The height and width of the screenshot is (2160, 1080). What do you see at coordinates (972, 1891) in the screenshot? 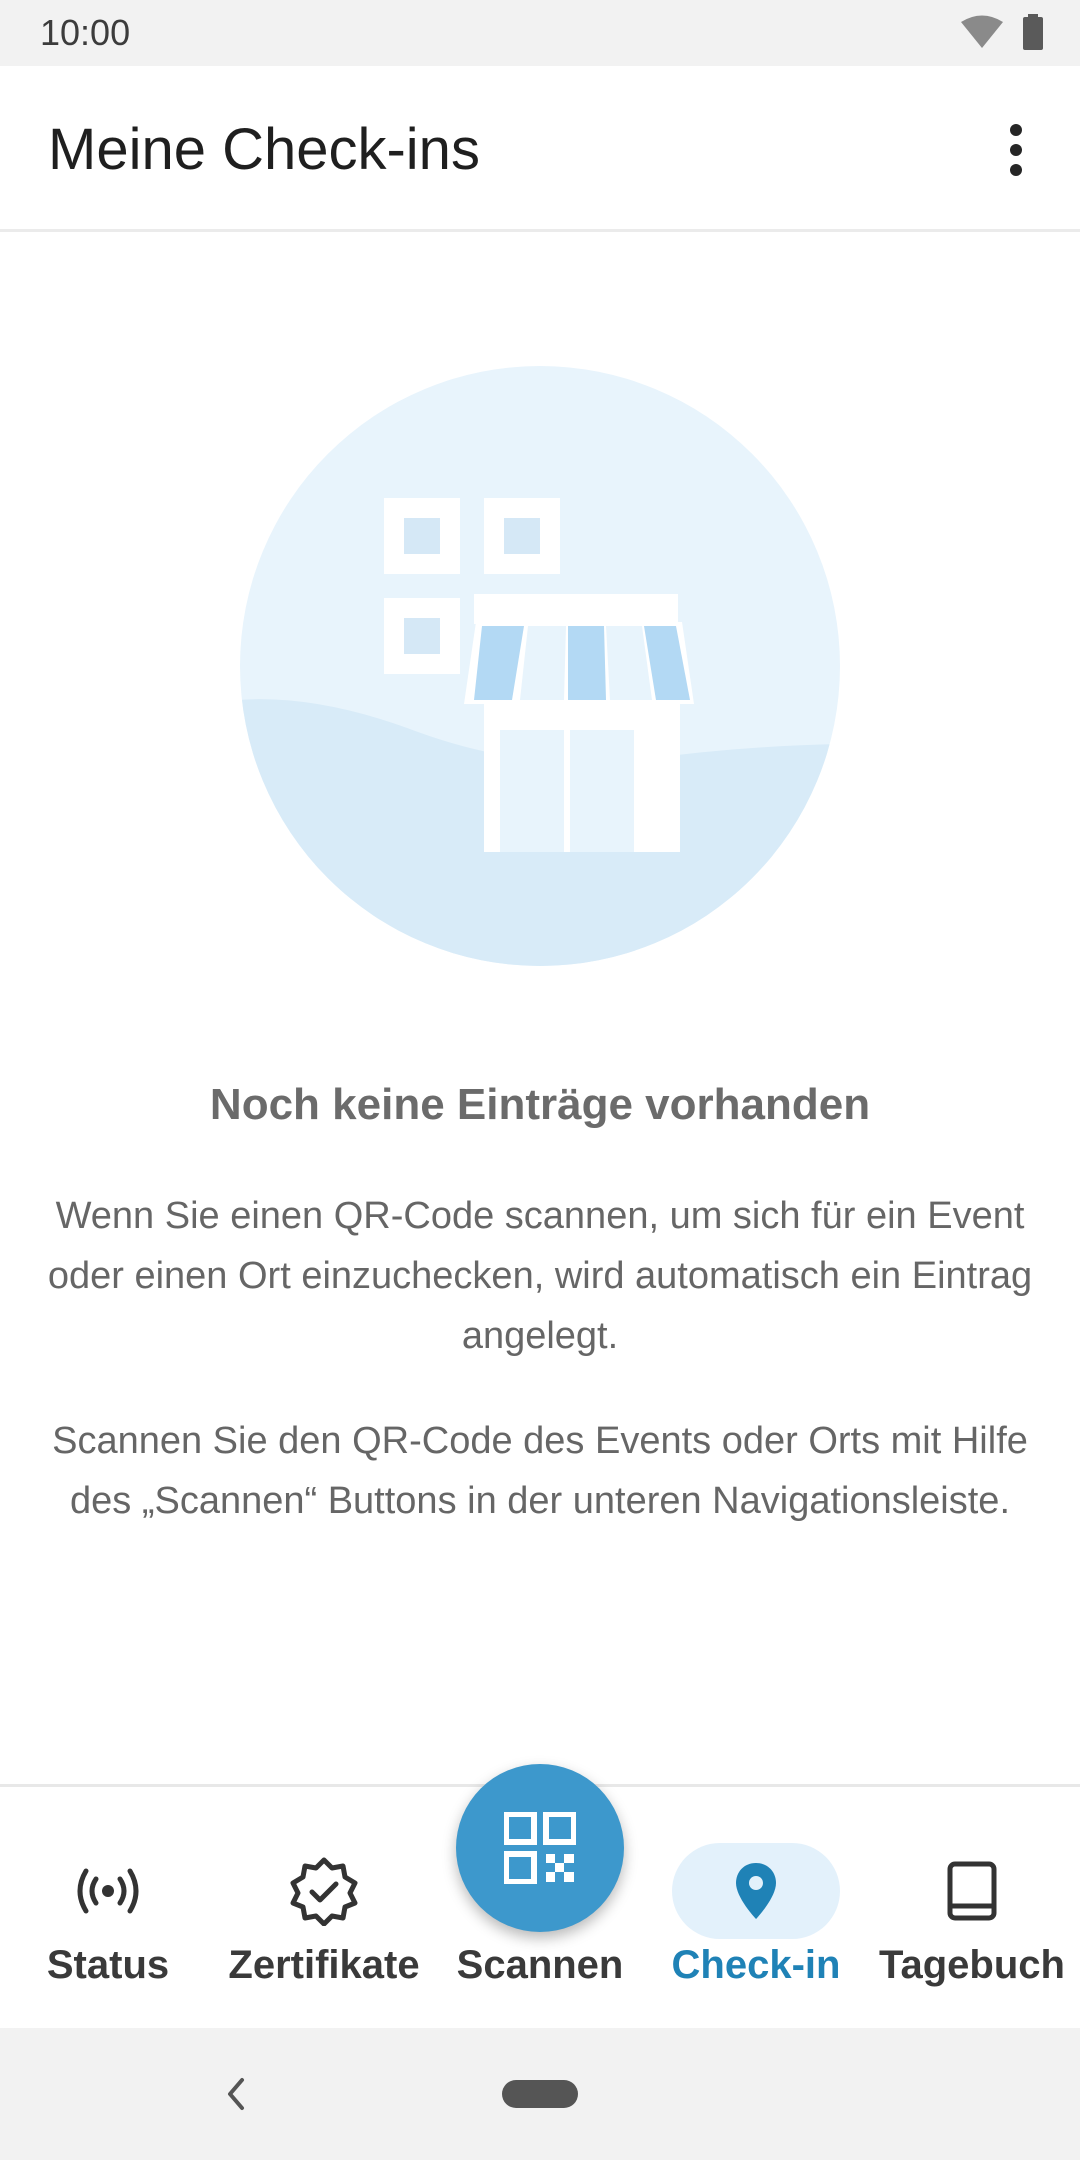
I see `book-icon` at bounding box center [972, 1891].